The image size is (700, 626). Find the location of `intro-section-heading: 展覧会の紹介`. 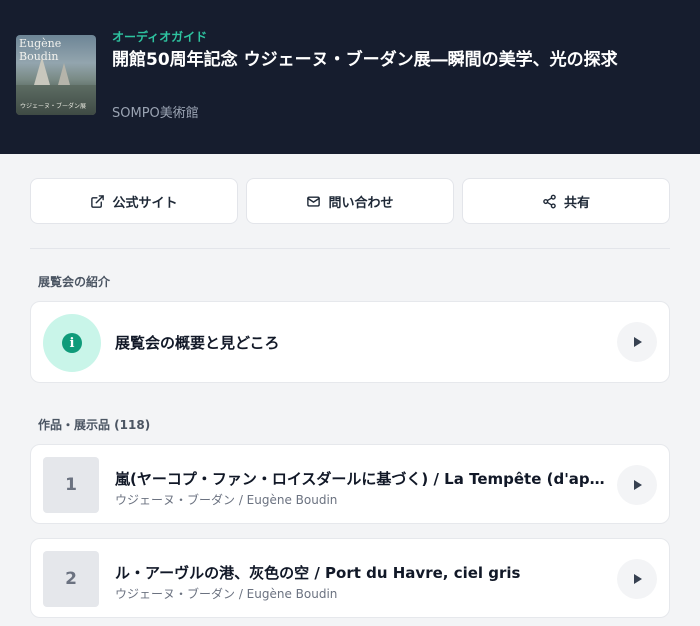

intro-section-heading: 展覧会の紹介 is located at coordinates (74, 282).